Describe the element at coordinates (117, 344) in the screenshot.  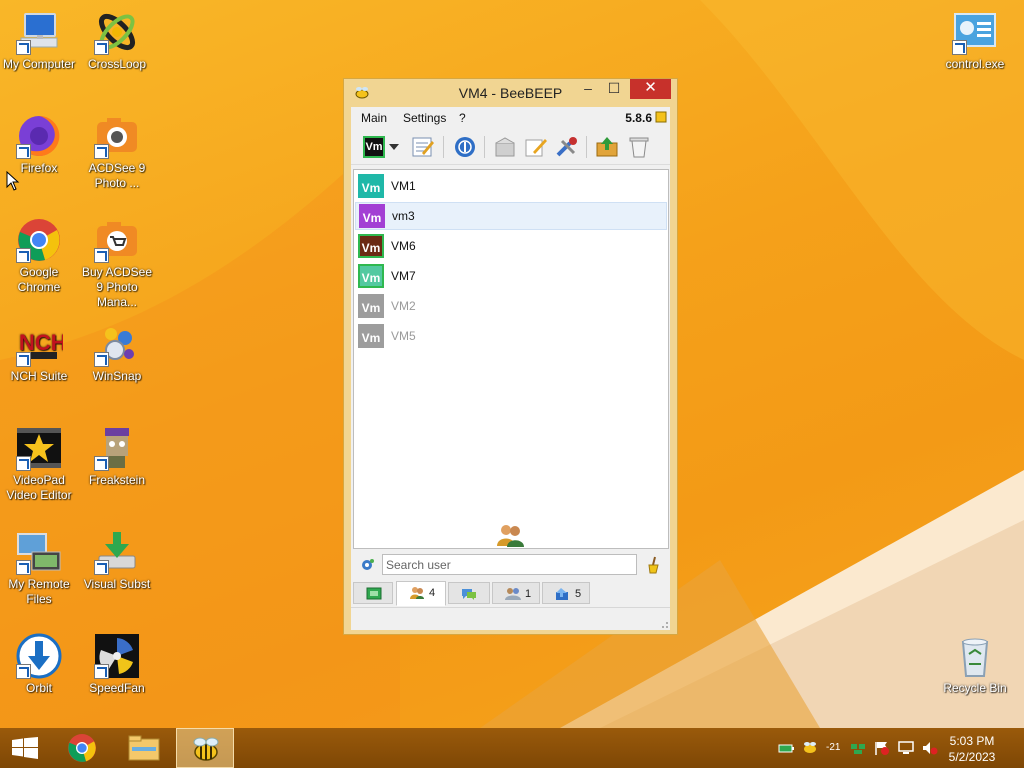
I see `winsnap-icon` at that location.